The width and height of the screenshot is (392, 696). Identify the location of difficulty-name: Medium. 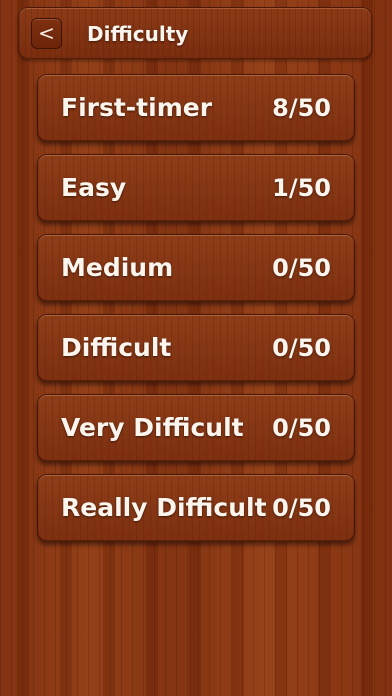
(117, 267).